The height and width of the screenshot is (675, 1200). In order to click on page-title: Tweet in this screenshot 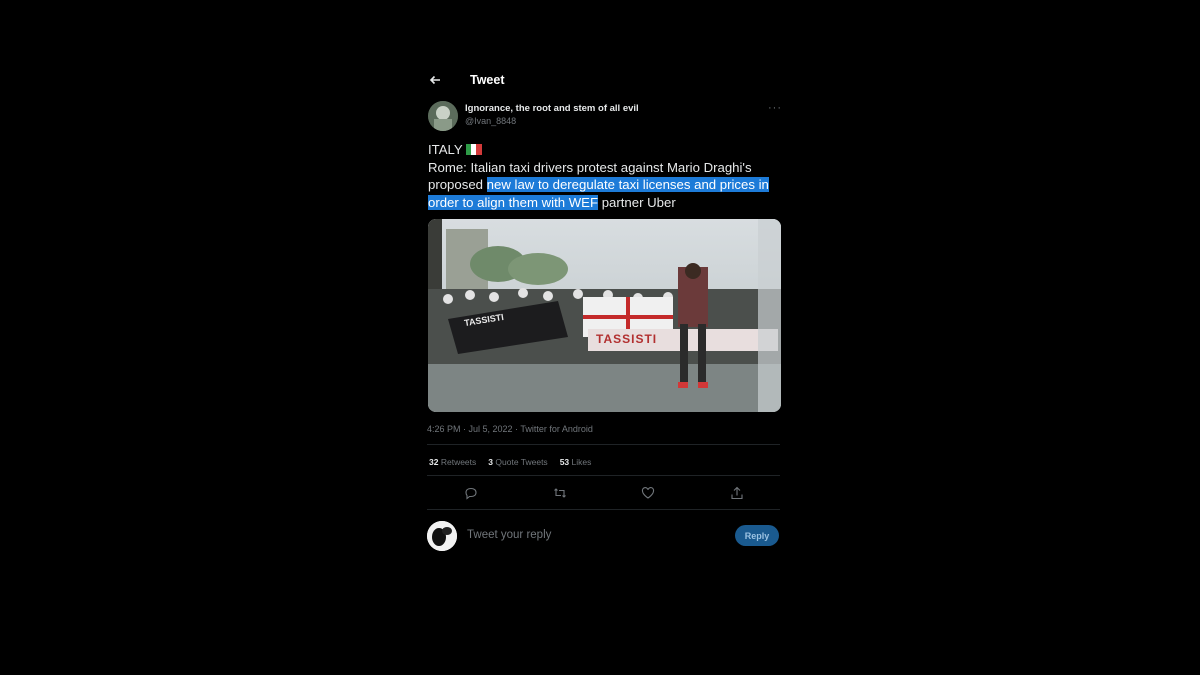, I will do `click(487, 80)`.